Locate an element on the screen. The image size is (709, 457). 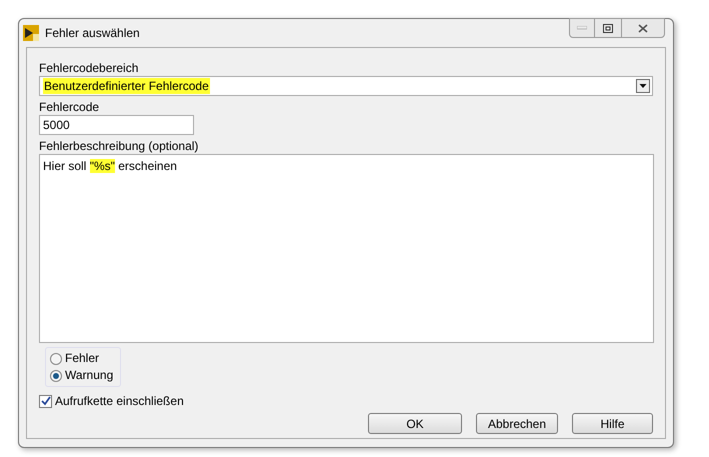
field-label: Fehlercode is located at coordinates (69, 107).